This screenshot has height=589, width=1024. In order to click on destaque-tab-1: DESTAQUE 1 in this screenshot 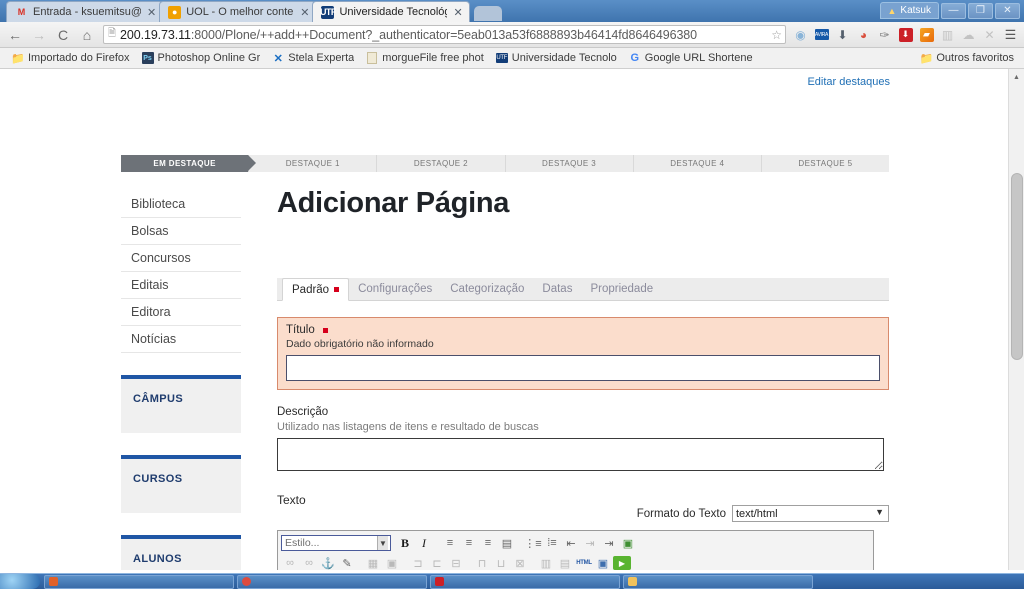, I will do `click(313, 163)`.